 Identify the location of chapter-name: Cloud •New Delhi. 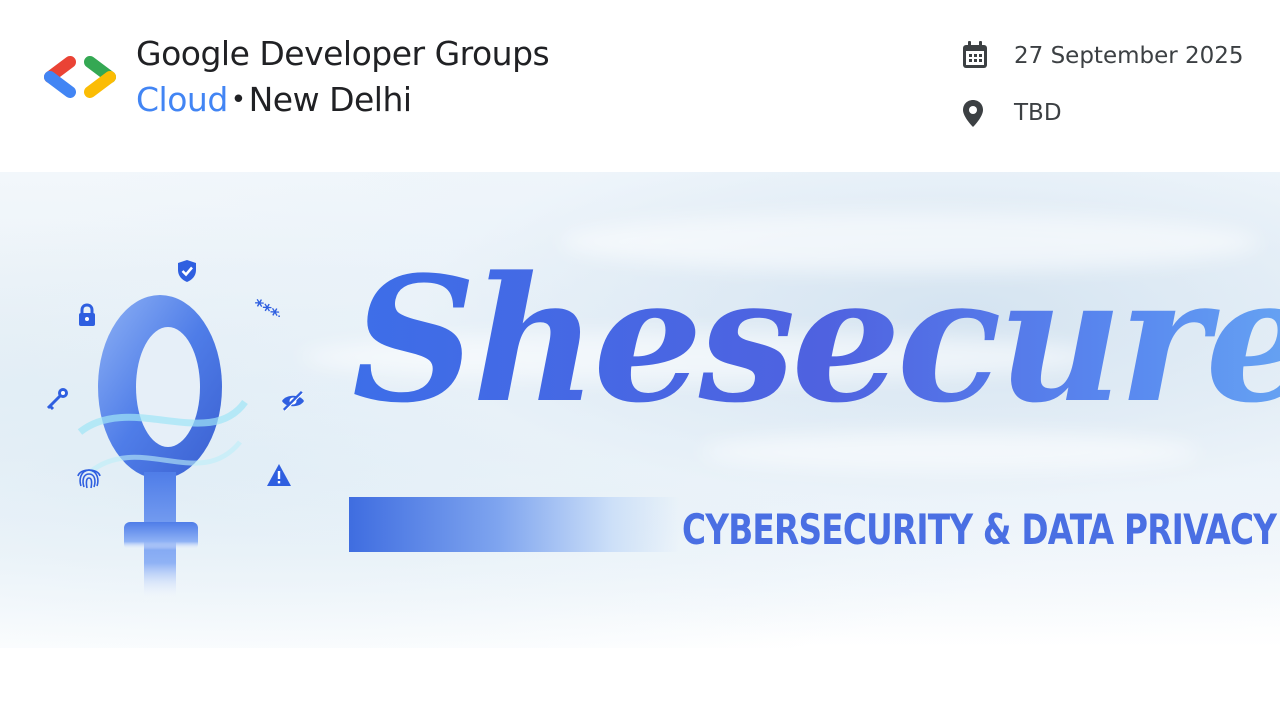
(274, 101).